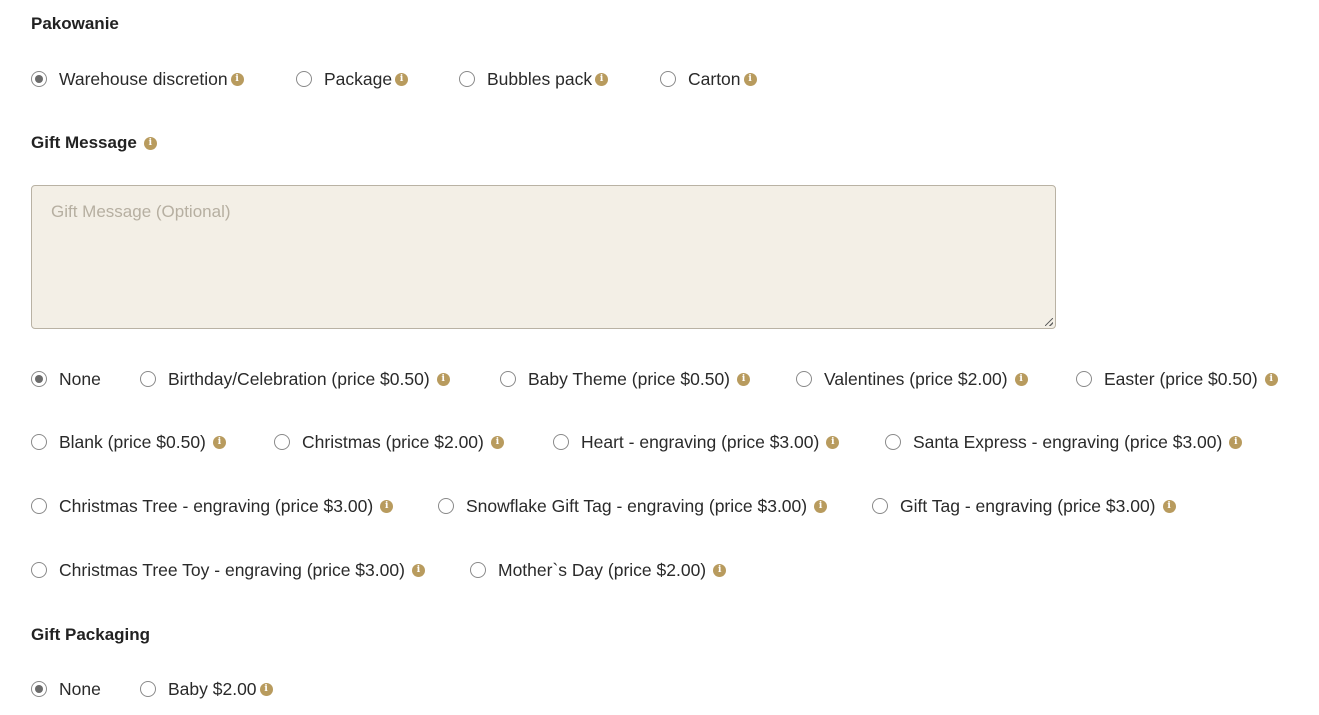 The image size is (1319, 715). I want to click on gift-packaging-section-title: Gift Packaging, so click(90, 635).